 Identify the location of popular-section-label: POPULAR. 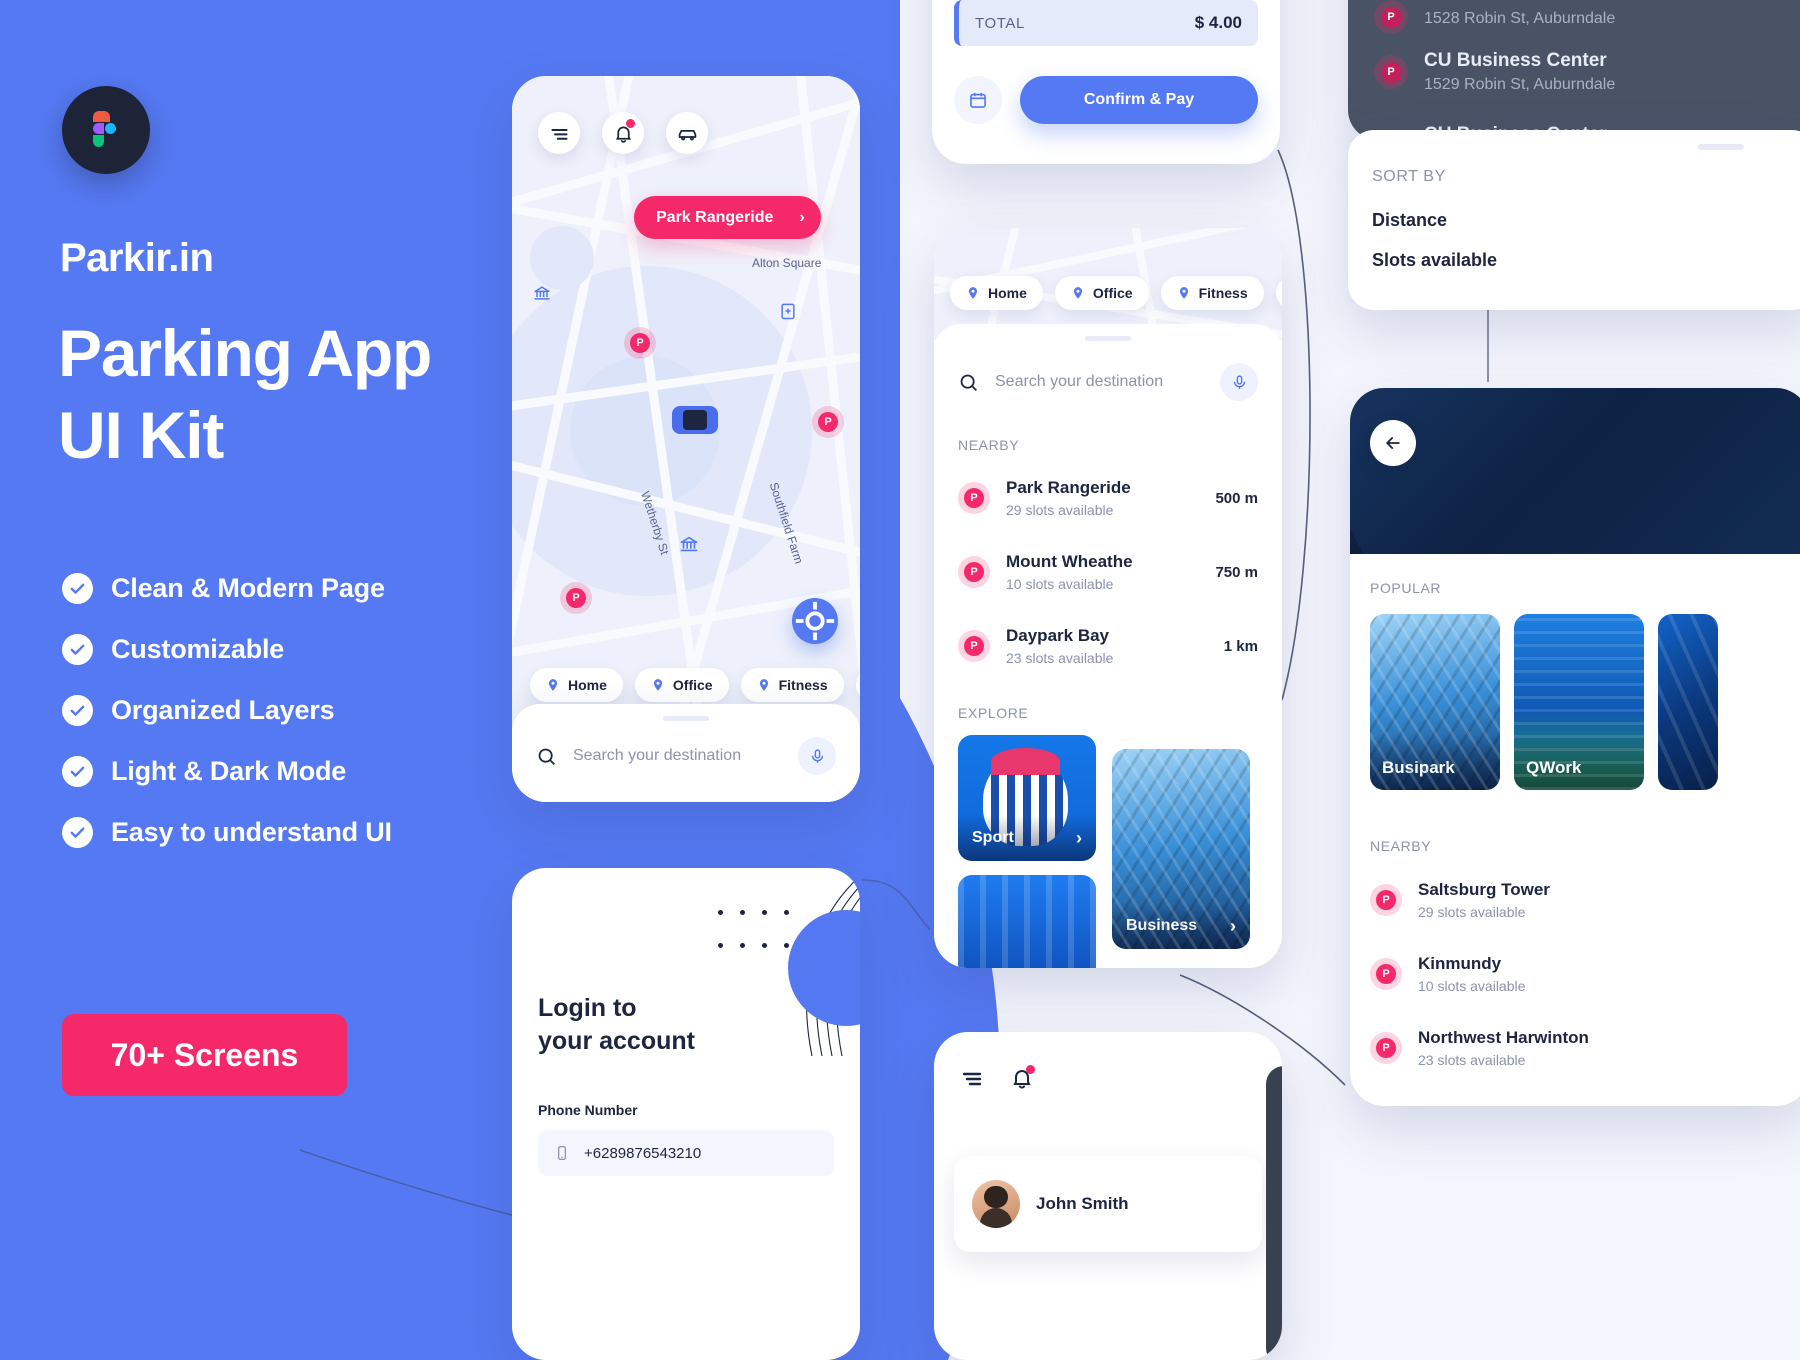
(1406, 588).